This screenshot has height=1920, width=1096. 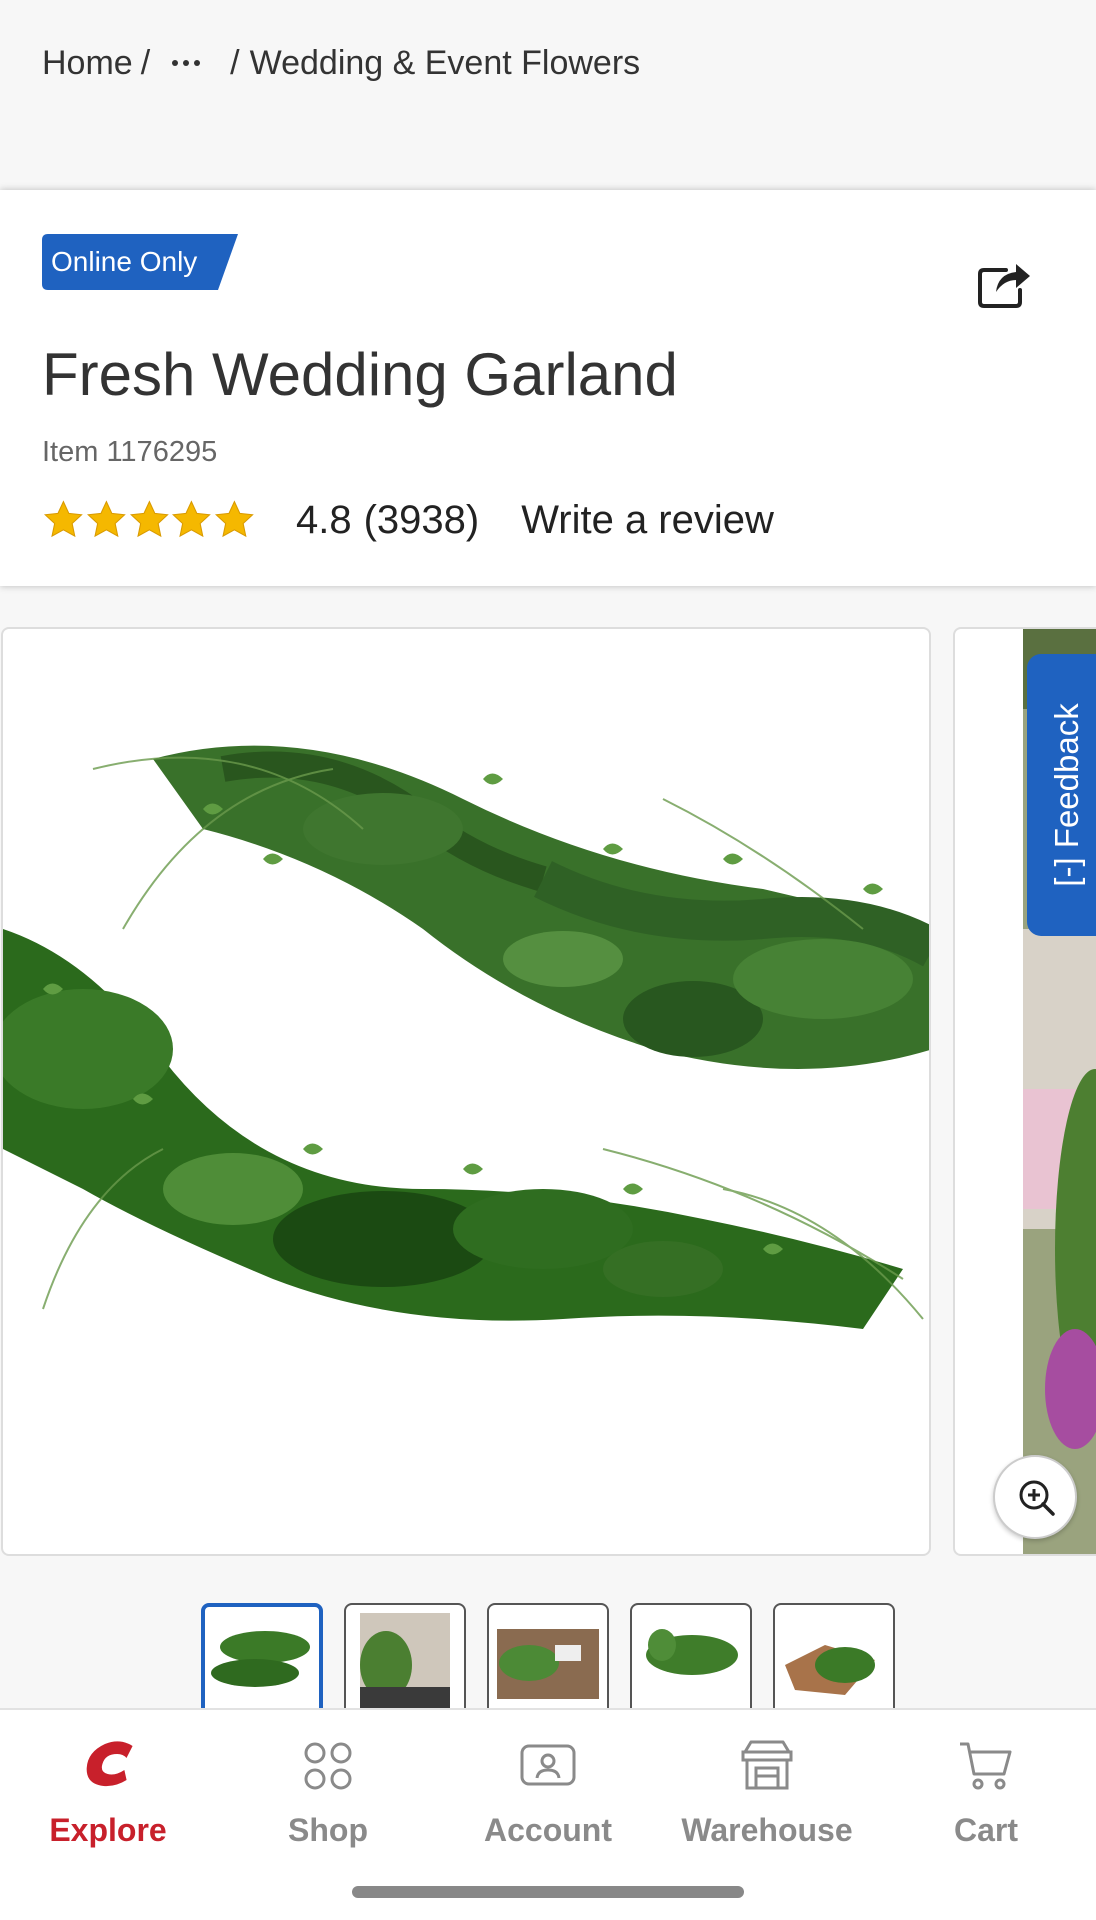 I want to click on thumbnail-strip, so click(x=548, y=1658).